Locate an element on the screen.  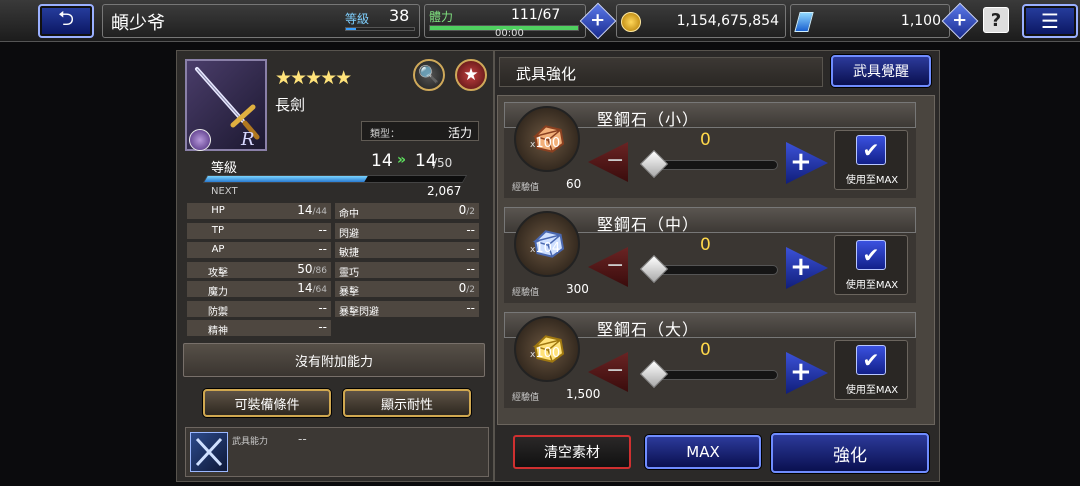
stat-label: 暴擊閃避 is located at coordinates (359, 312).